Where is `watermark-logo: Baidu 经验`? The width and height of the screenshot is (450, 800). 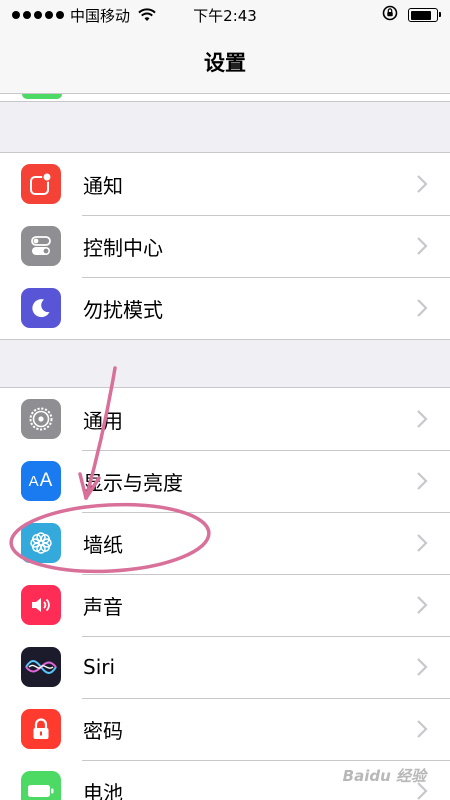
watermark-logo: Baidu 经验 is located at coordinates (384, 776).